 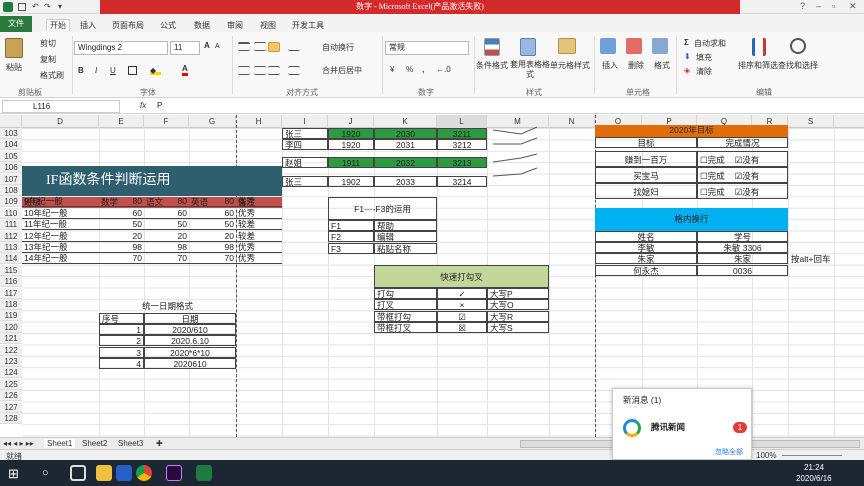 I want to click on fill-icon: ⬇, so click(x=687, y=56).